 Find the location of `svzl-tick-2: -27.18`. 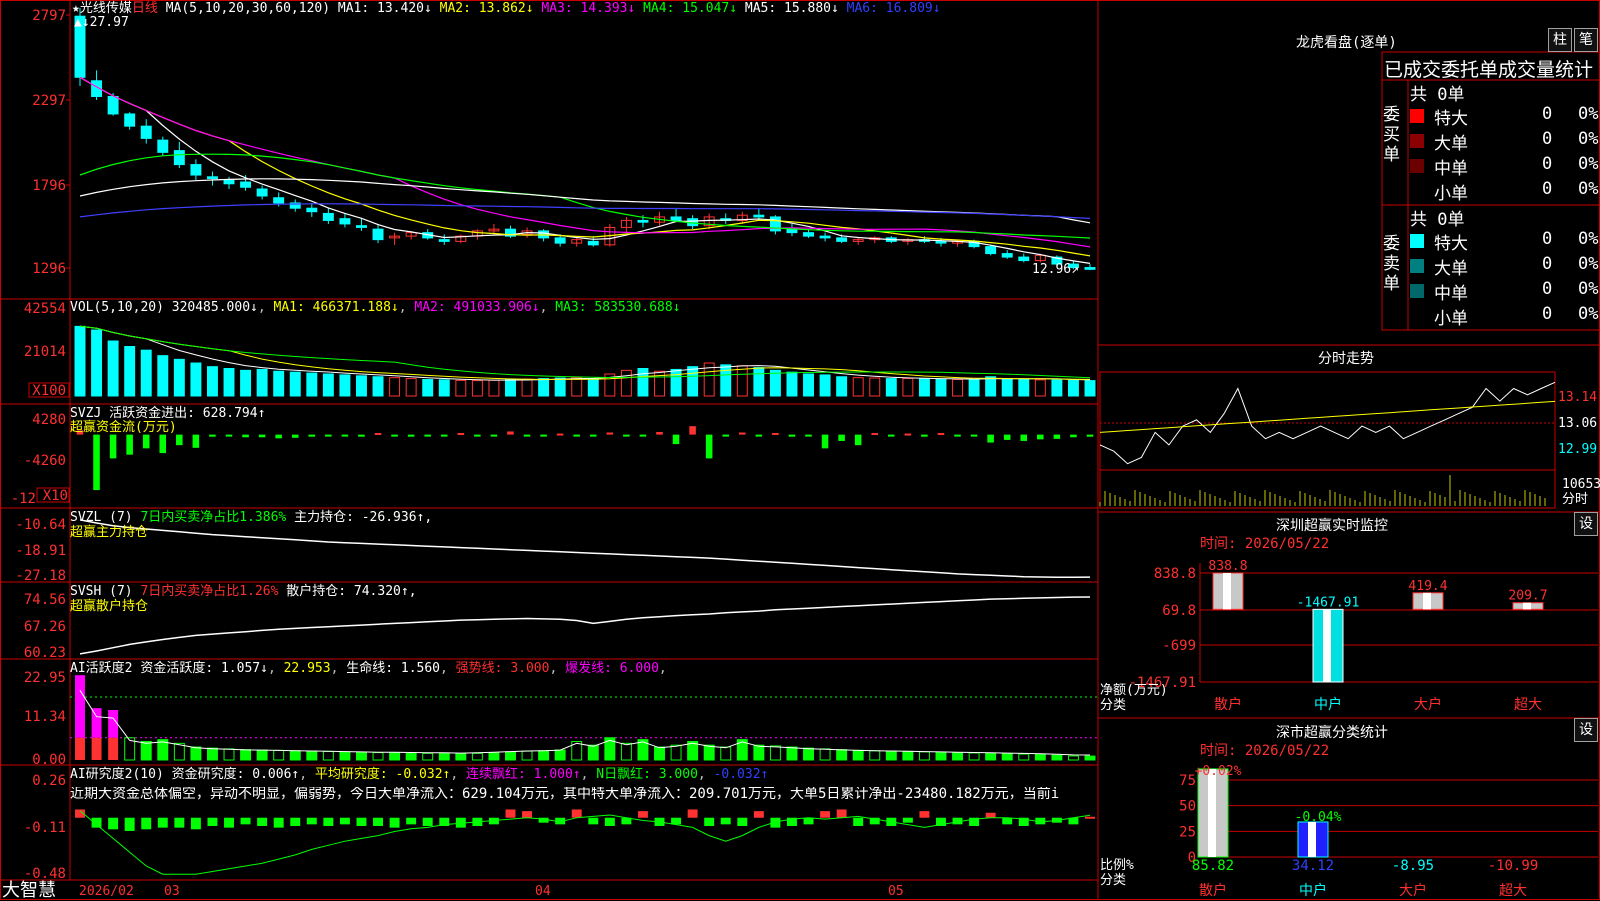

svzl-tick-2: -27.18 is located at coordinates (40, 576).